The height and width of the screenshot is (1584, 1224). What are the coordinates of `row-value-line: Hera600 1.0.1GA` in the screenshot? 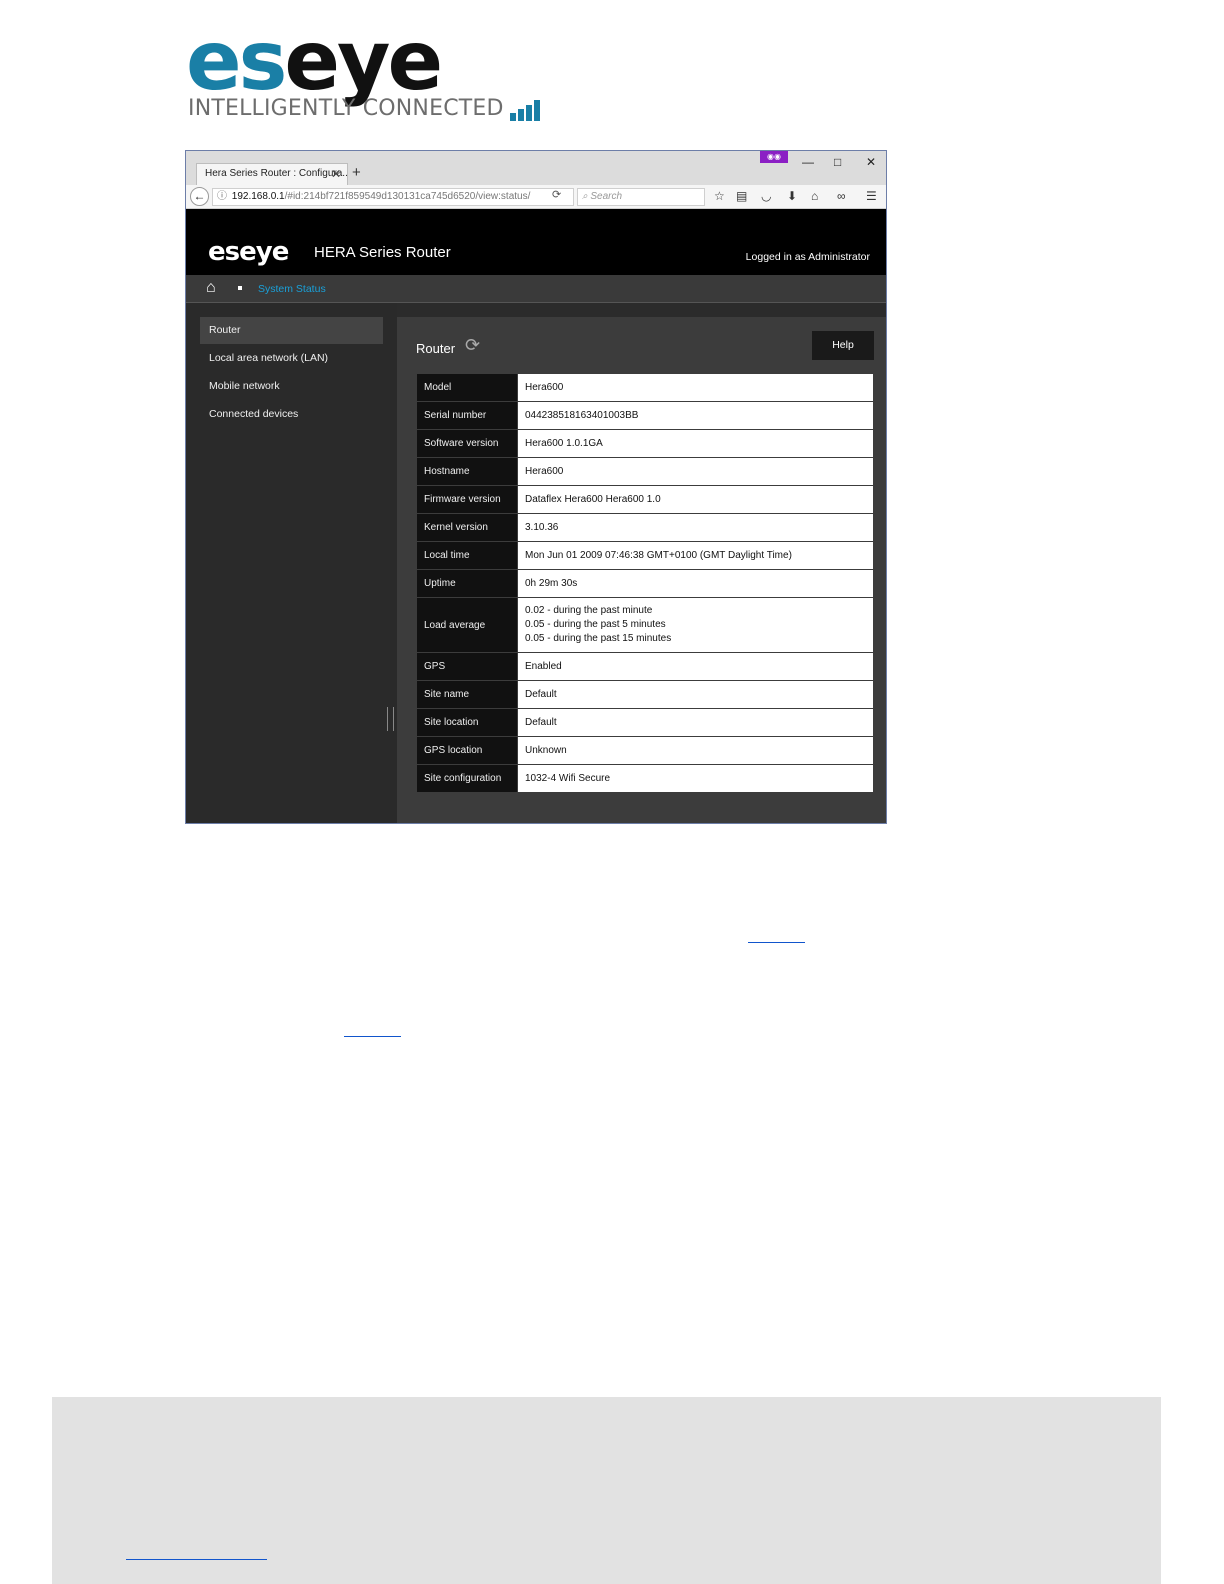 It's located at (564, 443).